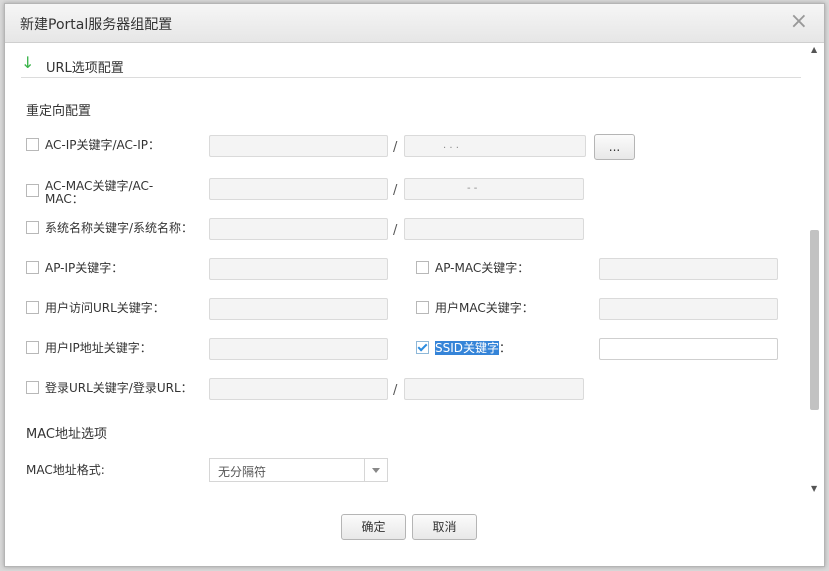 The image size is (829, 571). Describe the element at coordinates (422, 347) in the screenshot. I see `ssid-checkbox` at that location.